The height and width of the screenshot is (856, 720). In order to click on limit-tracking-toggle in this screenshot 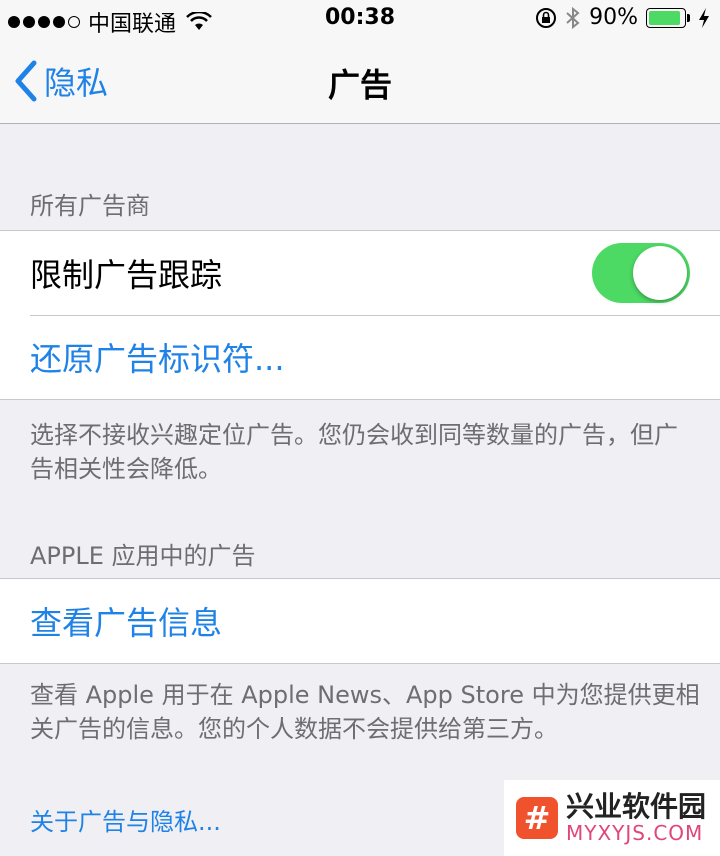, I will do `click(641, 273)`.